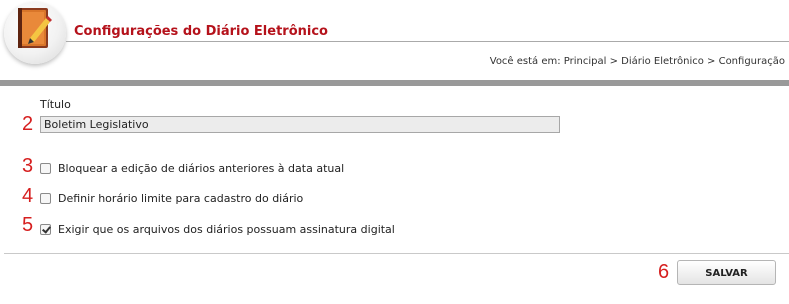 Image resolution: width=789 pixels, height=304 pixels. What do you see at coordinates (45, 229) in the screenshot?
I see `digital-signature-checkbox` at bounding box center [45, 229].